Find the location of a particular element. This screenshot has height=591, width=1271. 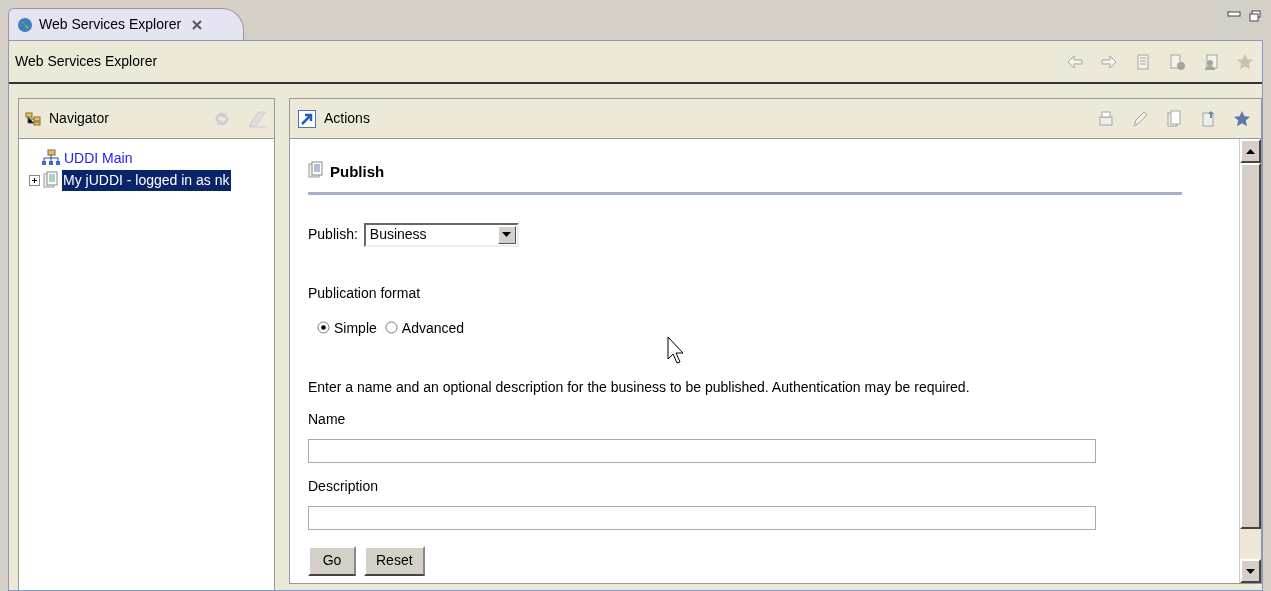

tree-item: UDDI Main is located at coordinates (98, 158).